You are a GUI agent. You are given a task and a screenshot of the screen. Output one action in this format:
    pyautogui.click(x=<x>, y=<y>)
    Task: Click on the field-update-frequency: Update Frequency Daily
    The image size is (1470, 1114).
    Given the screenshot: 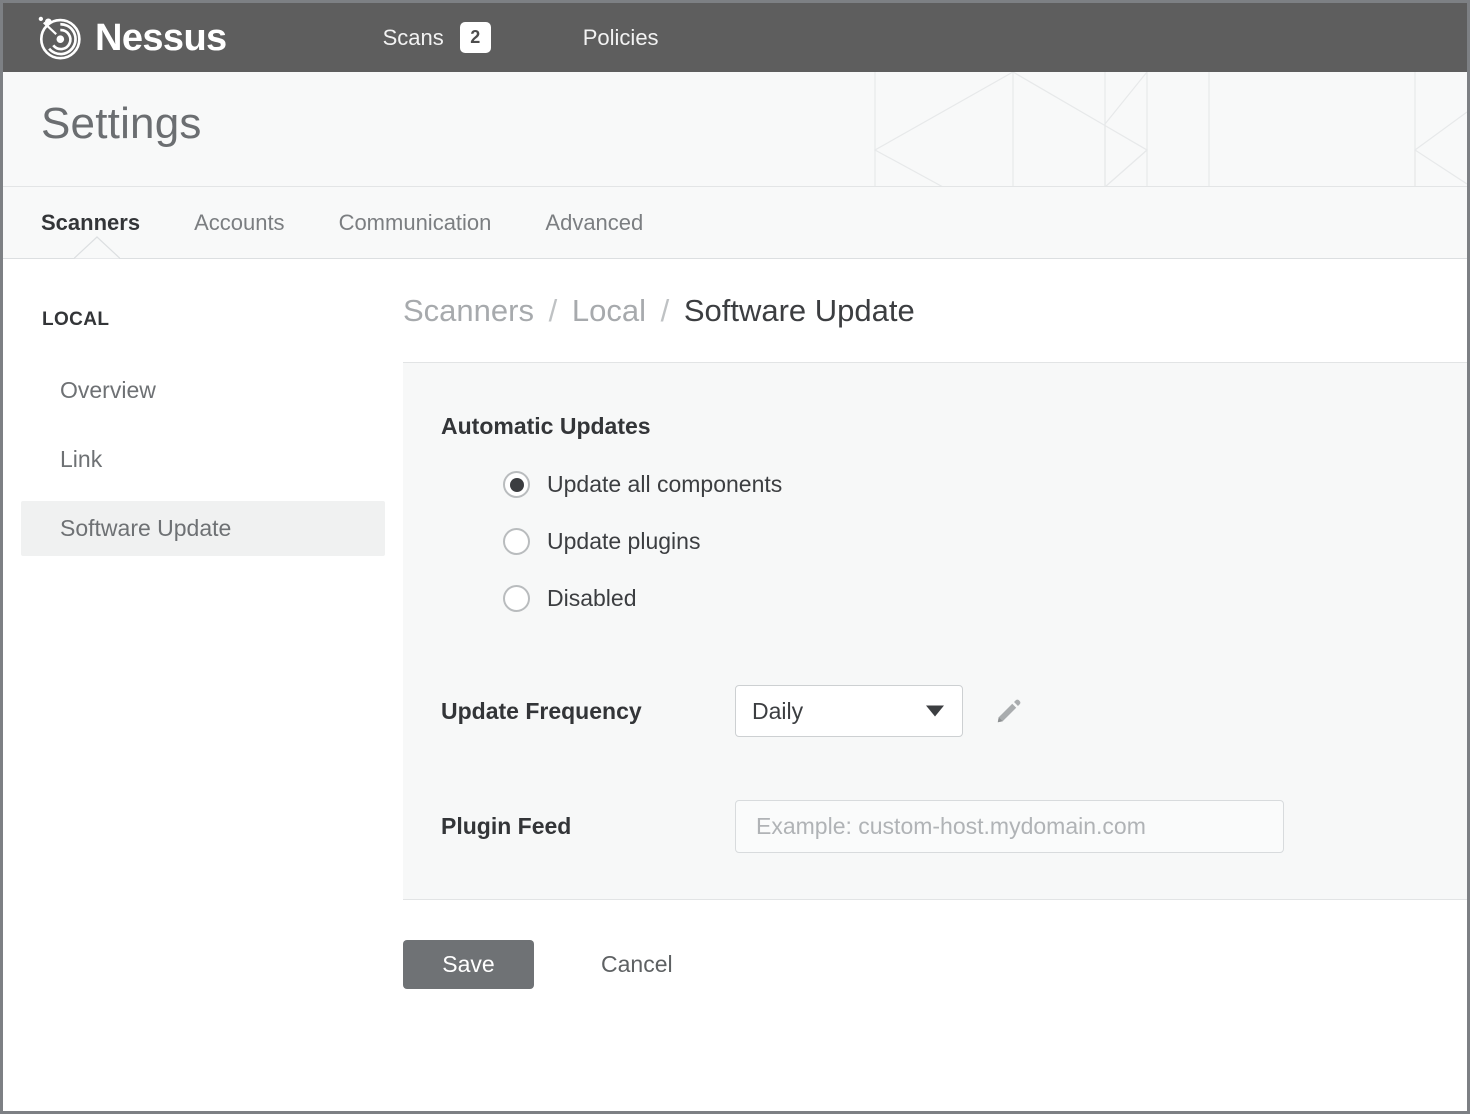 What is the action you would take?
    pyautogui.click(x=954, y=711)
    